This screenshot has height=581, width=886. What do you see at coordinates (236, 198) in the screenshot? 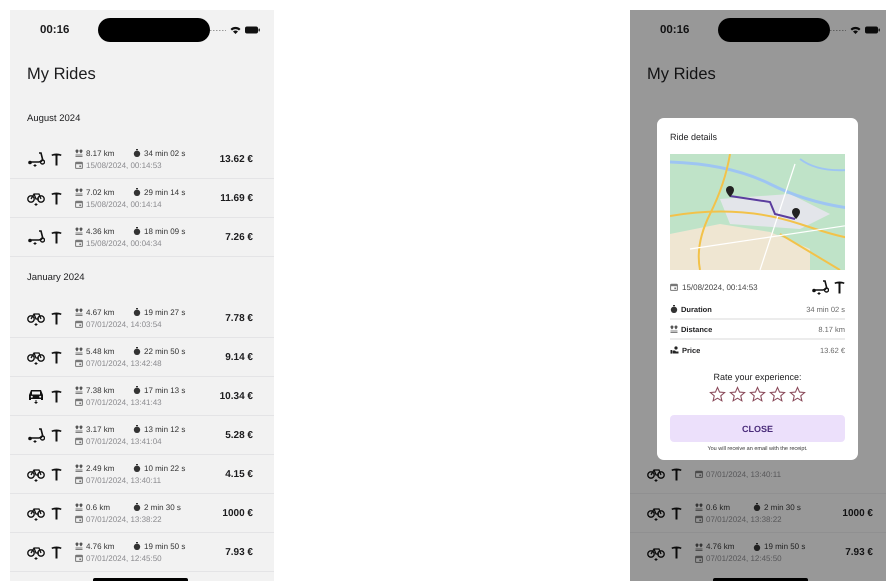
I see `price-text: 11.69 €` at bounding box center [236, 198].